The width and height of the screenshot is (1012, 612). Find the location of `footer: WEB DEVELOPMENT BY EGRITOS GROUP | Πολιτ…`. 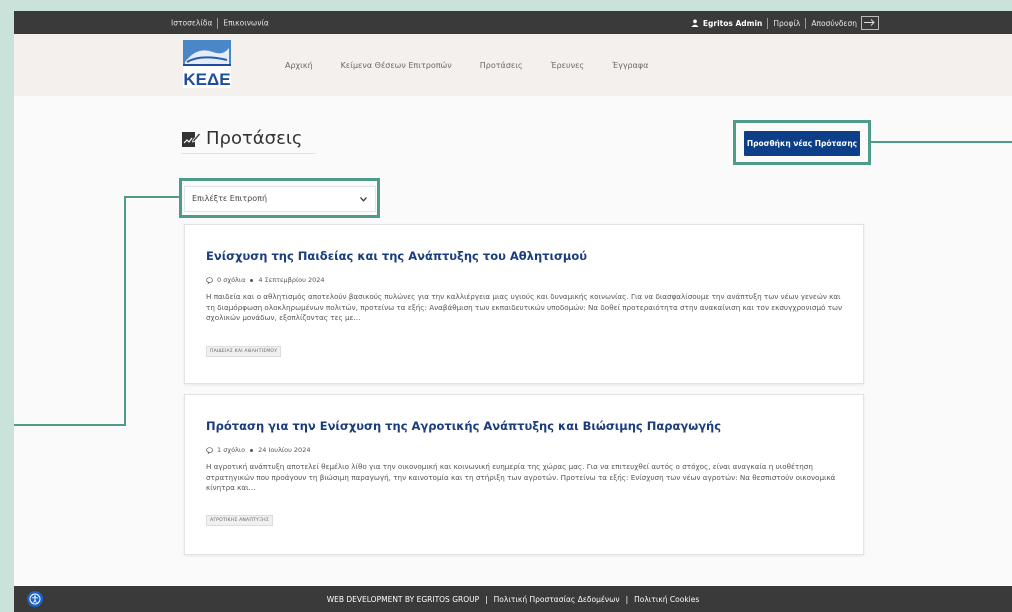

footer: WEB DEVELOPMENT BY EGRITOS GROUP | Πολιτ… is located at coordinates (513, 599).